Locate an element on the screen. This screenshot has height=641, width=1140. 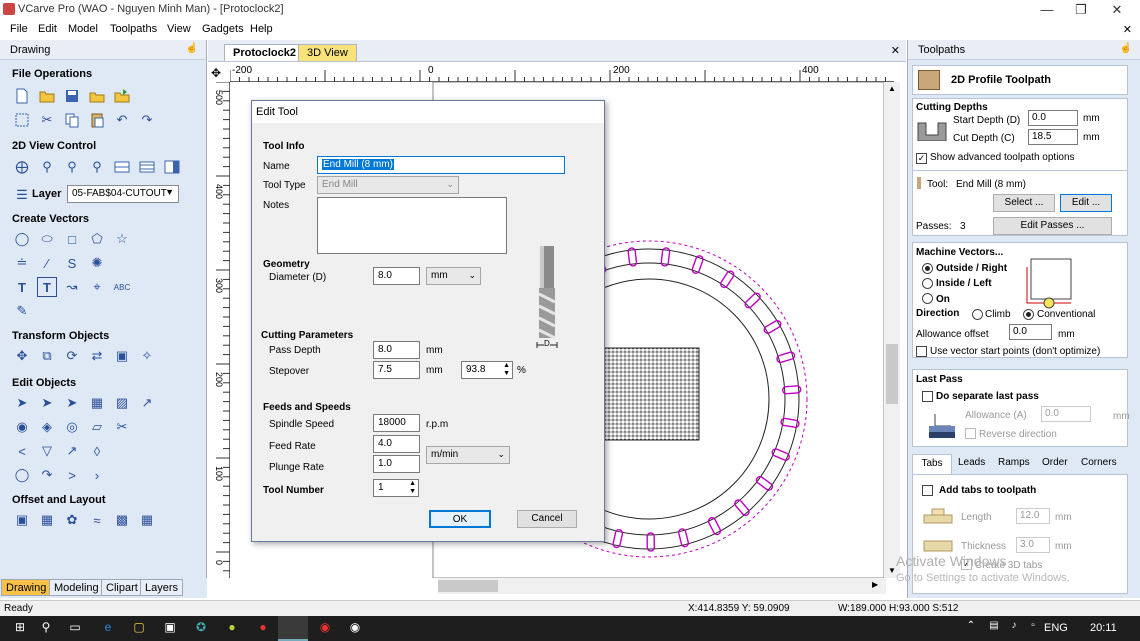
node-edit-icon: ➤ is located at coordinates (47, 403).